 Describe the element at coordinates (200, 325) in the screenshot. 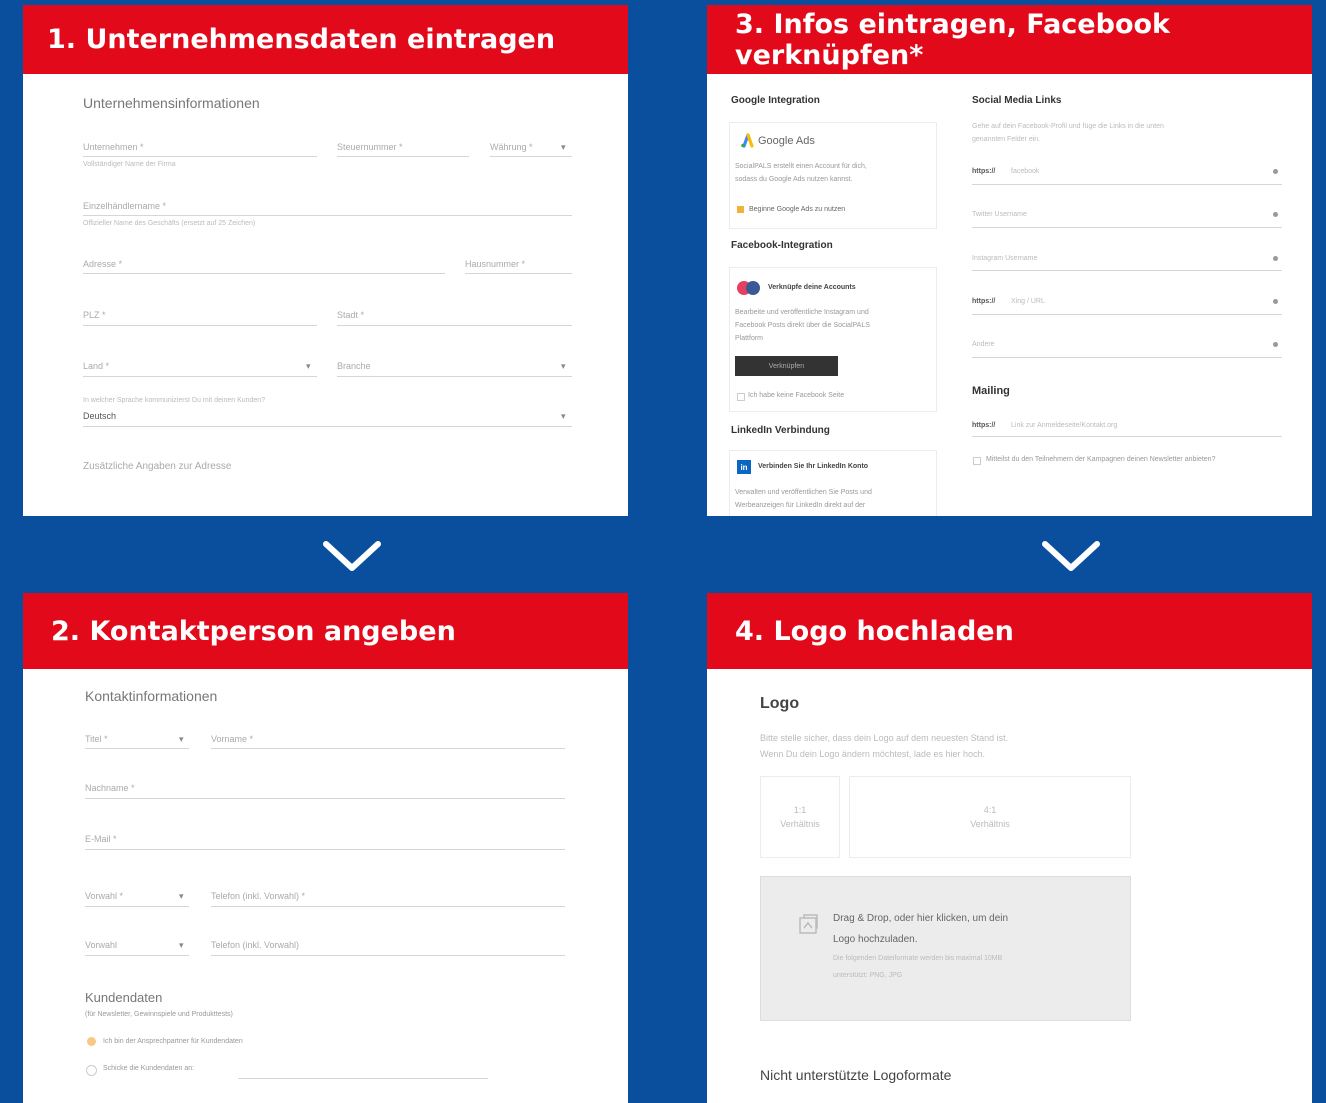

I see `zip-input` at that location.